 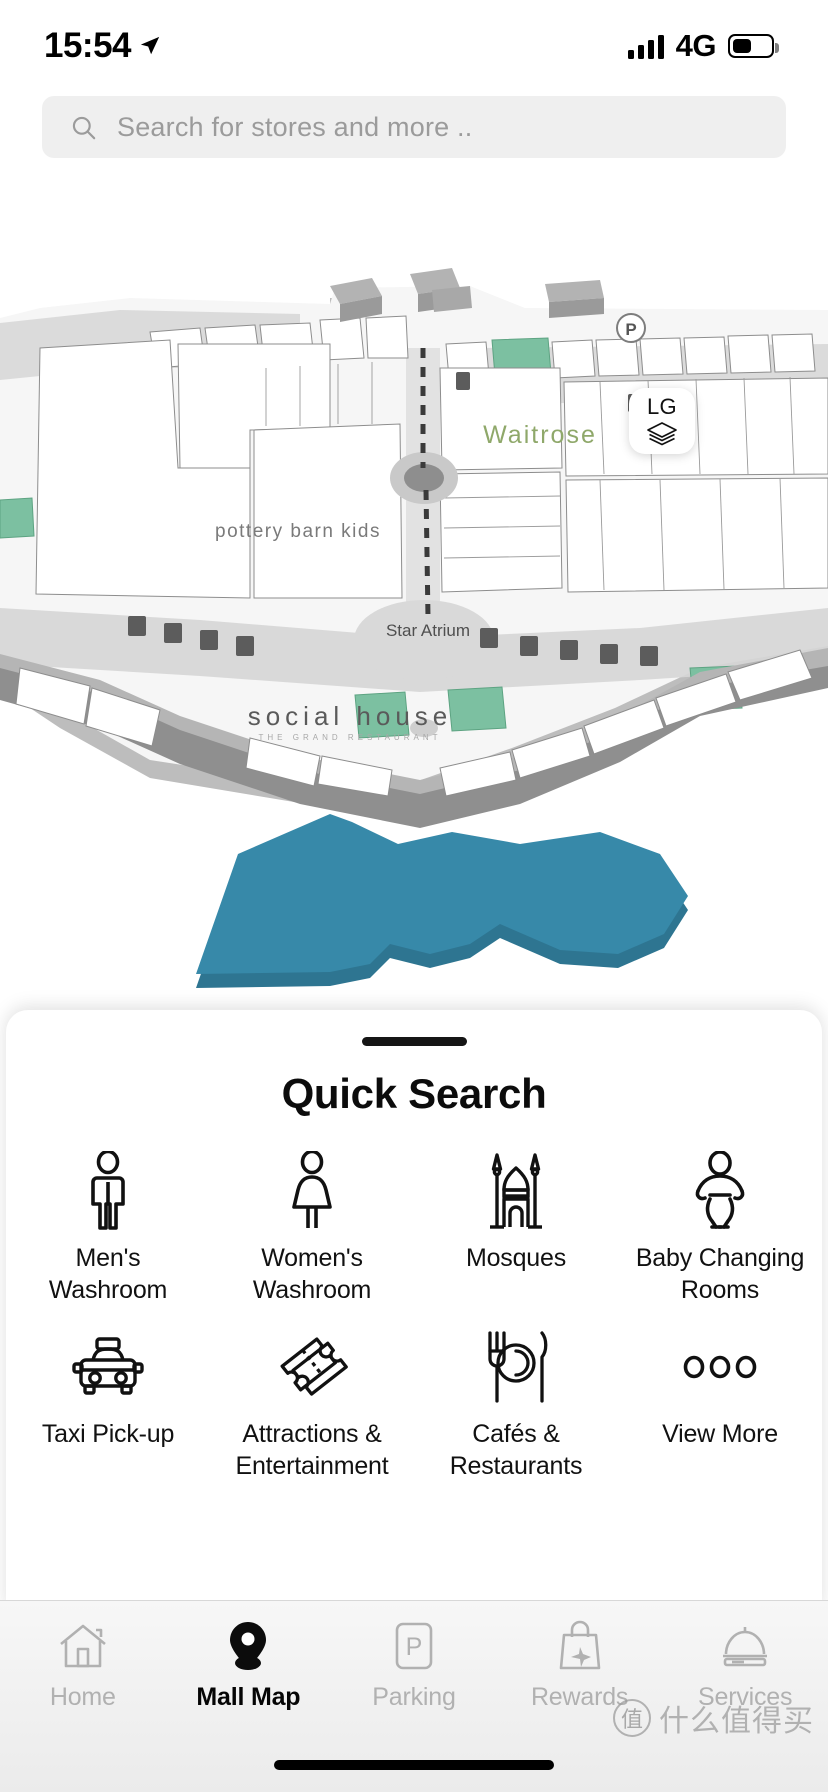 I want to click on status-bar: 15:54 4G, so click(x=414, y=46).